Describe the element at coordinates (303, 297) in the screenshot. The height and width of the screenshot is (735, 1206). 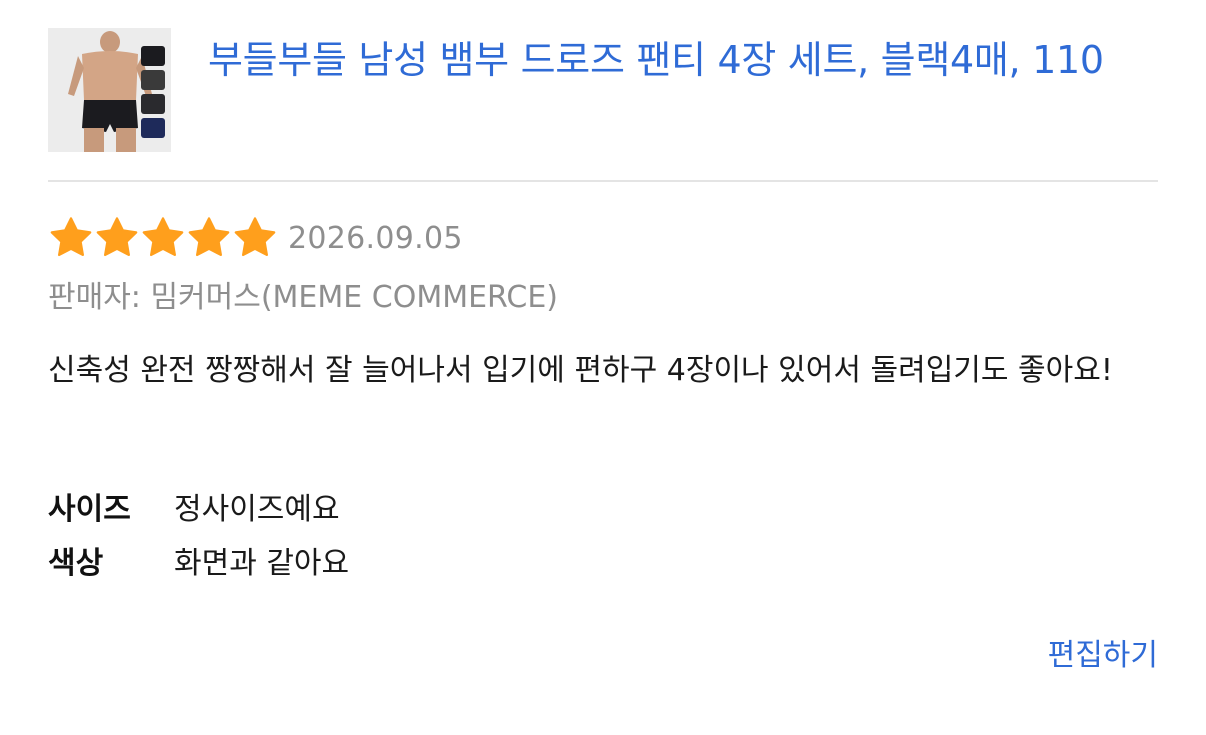
I see `seller-name: 판매자: 밈커머스(MEME COMMERCE)` at that location.